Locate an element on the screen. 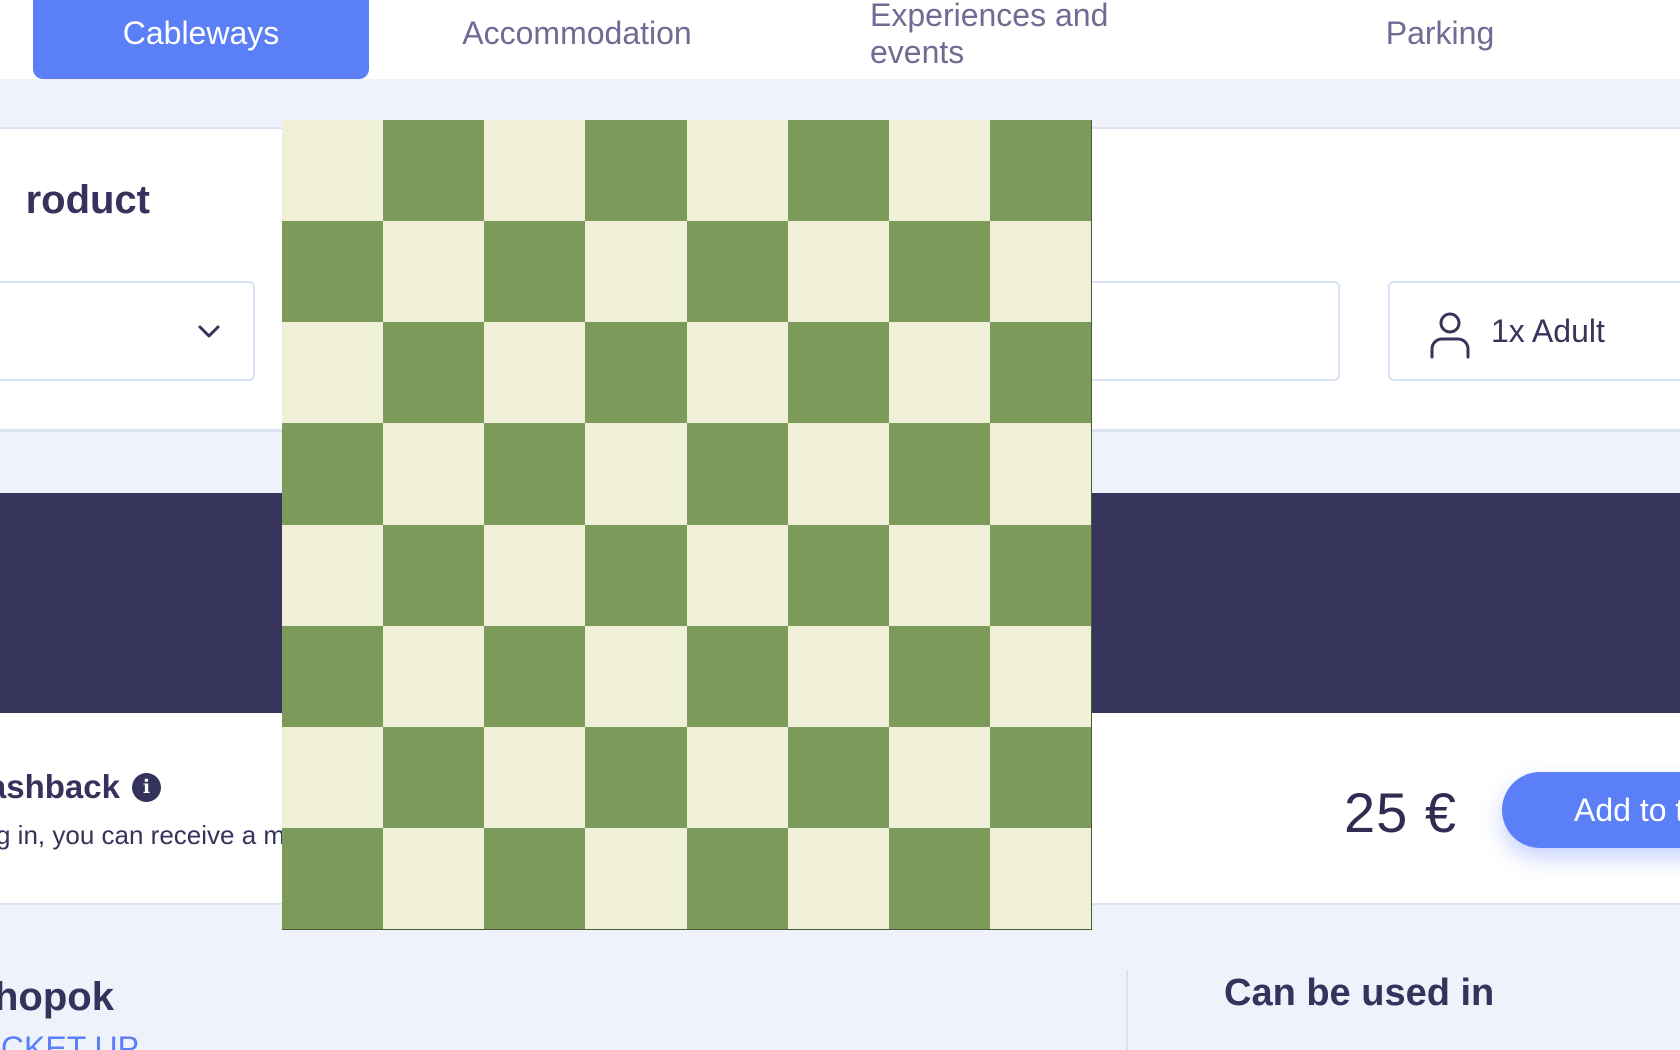 This screenshot has height=1050, width=1680. tab-label: Parking is located at coordinates (1440, 33).